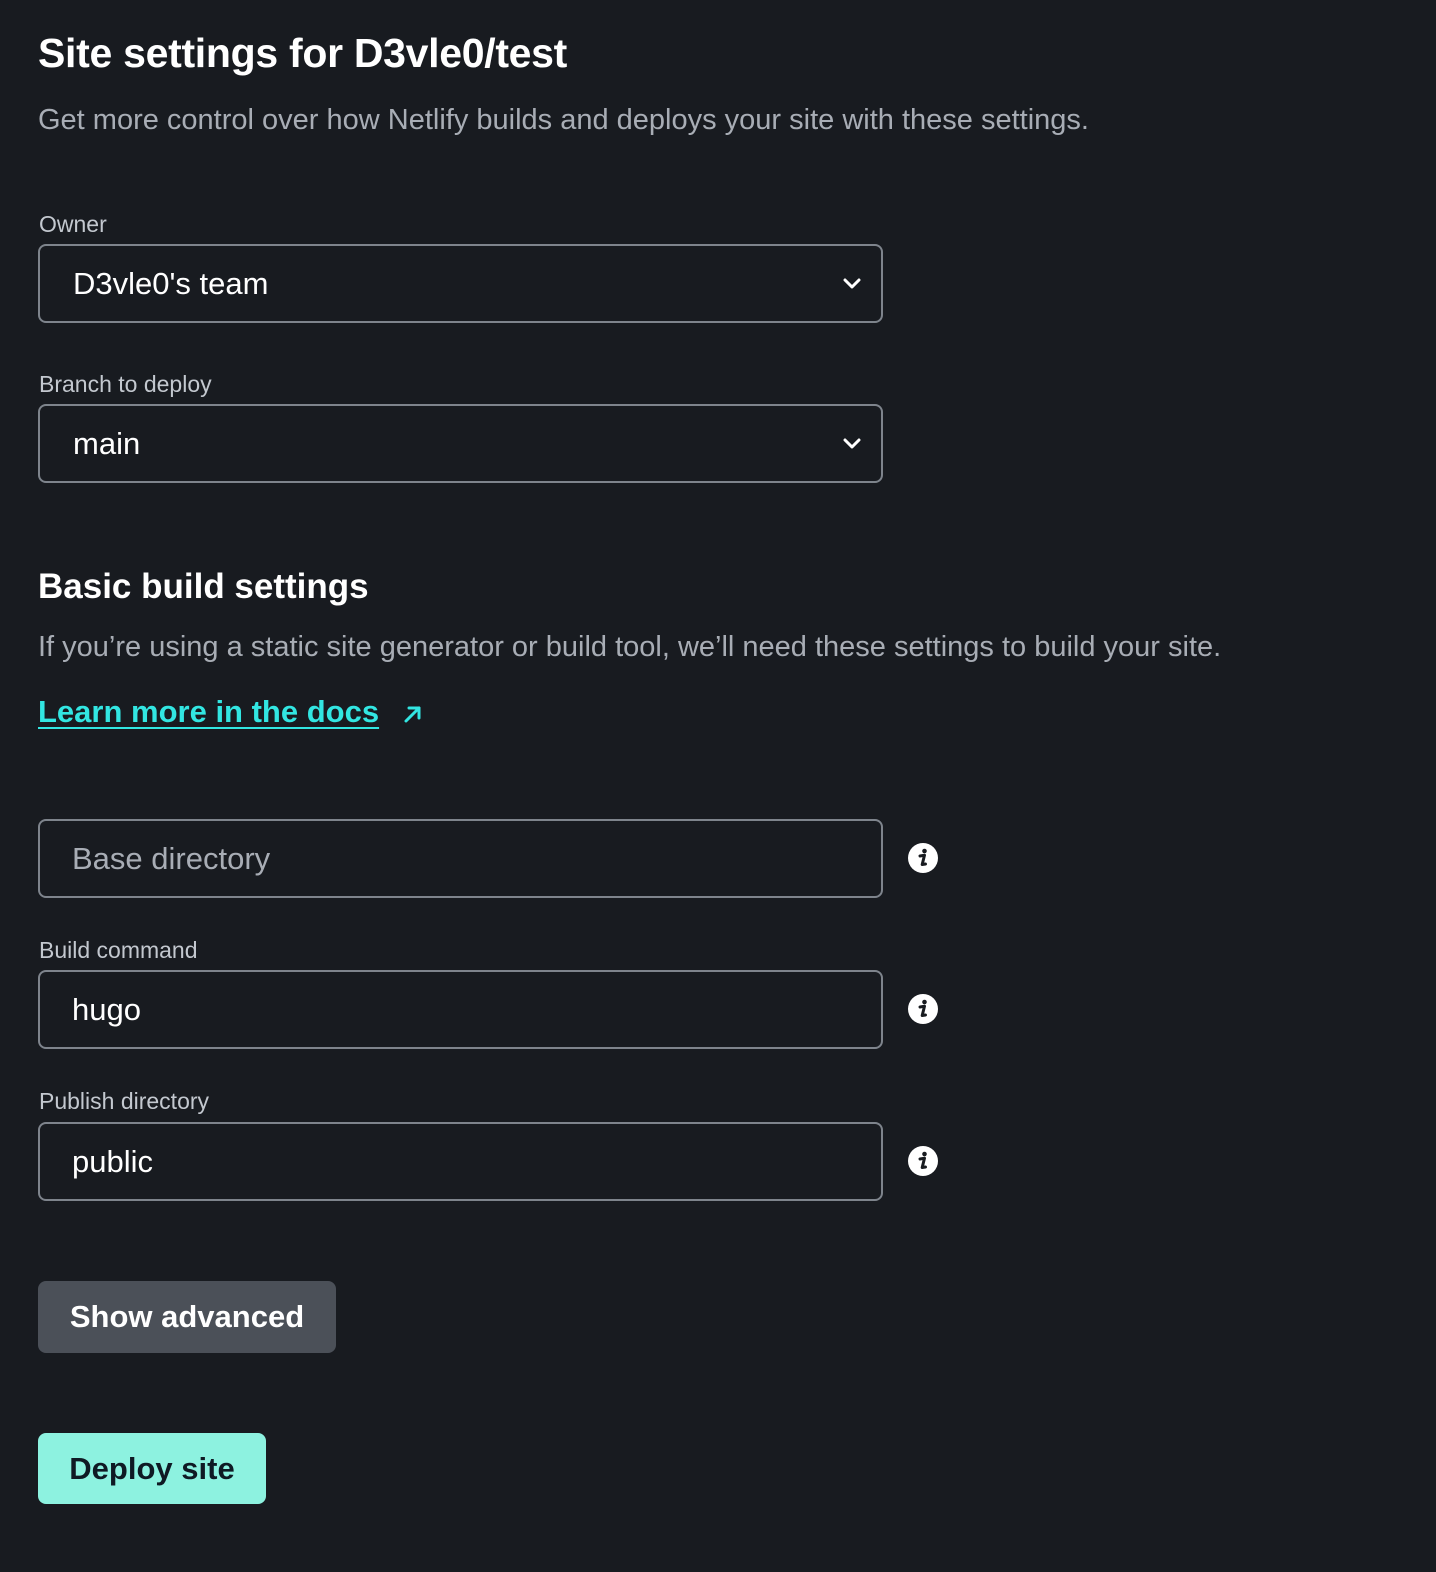 This screenshot has height=1572, width=1436. I want to click on publish-directory-input, so click(445, 1161).